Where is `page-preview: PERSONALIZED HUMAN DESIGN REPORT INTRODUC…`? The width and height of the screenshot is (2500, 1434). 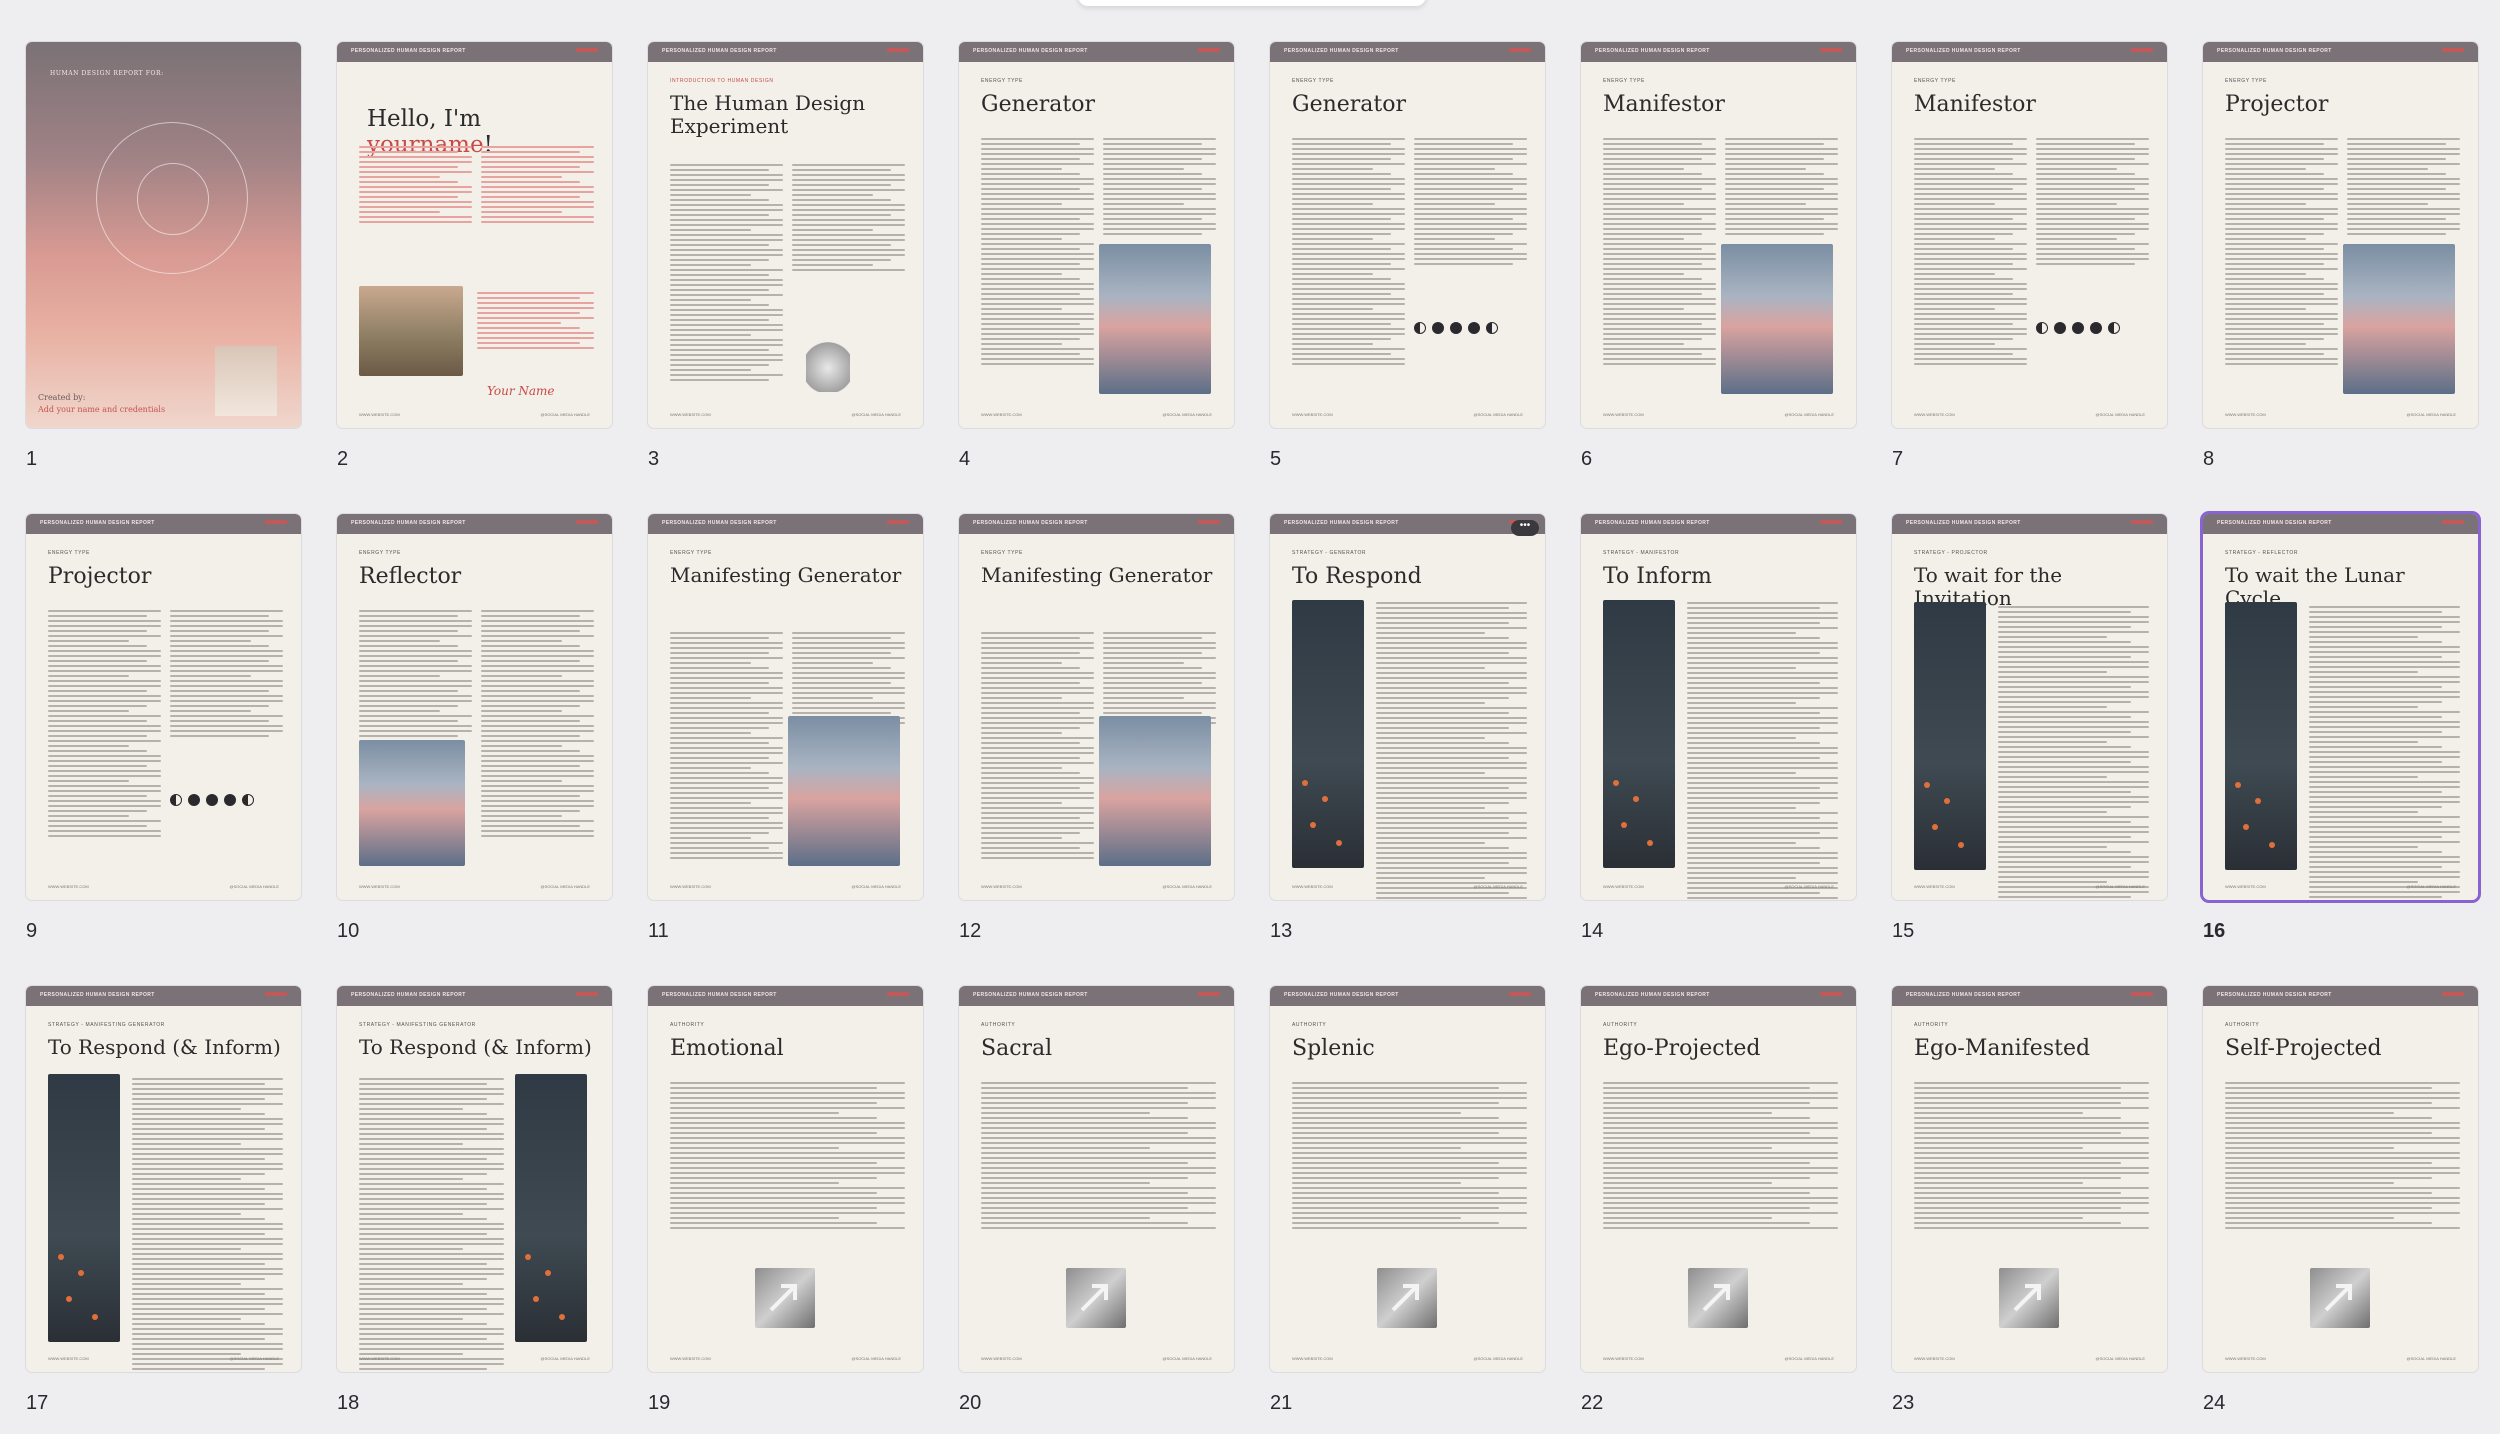 page-preview: PERSONALIZED HUMAN DESIGN REPORT INTRODUC… is located at coordinates (785, 235).